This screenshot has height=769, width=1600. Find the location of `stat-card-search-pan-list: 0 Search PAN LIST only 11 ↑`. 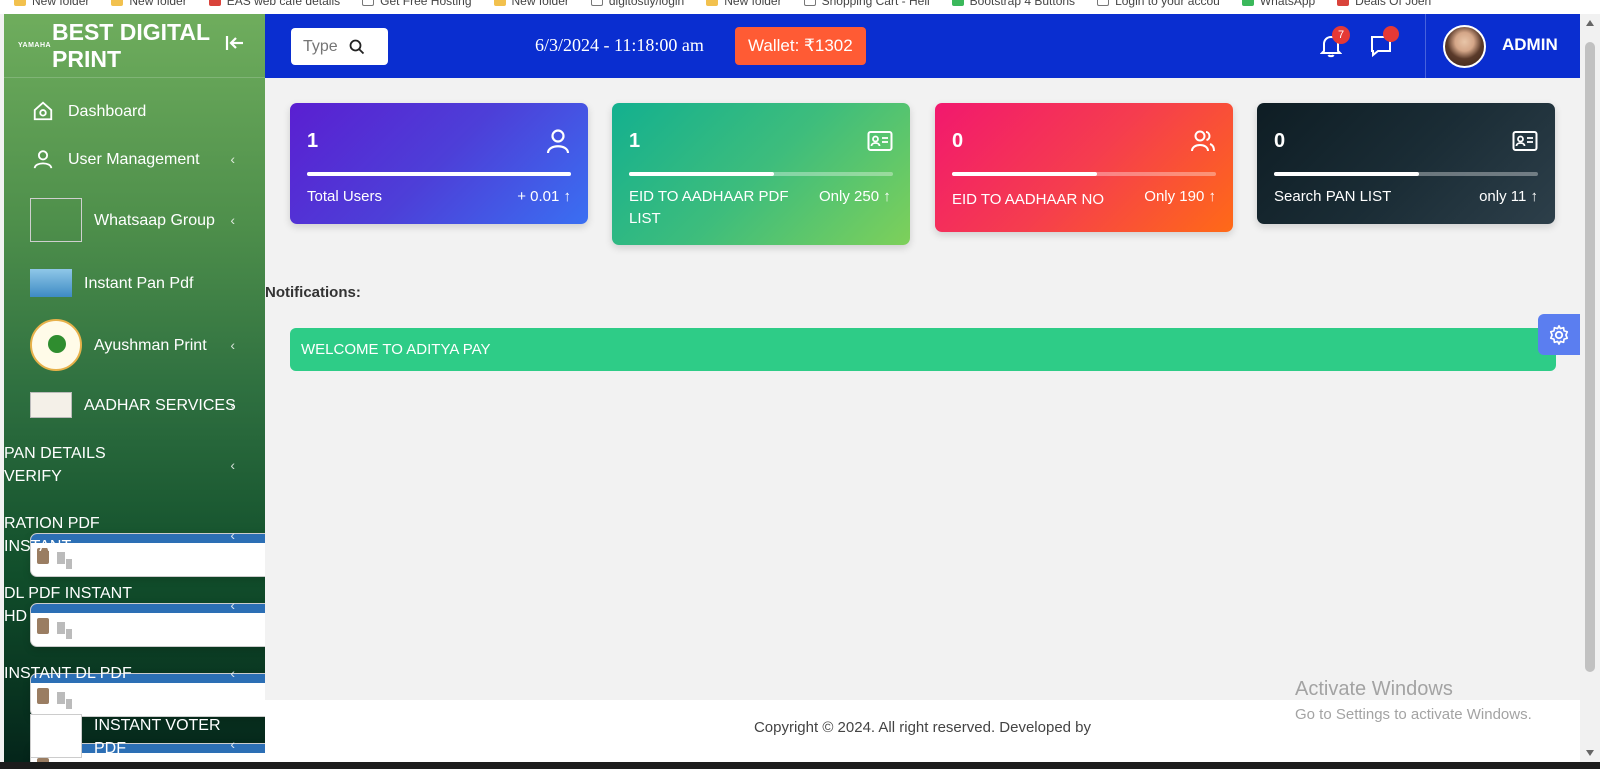

stat-card-search-pan-list: 0 Search PAN LIST only 11 ↑ is located at coordinates (1406, 163).